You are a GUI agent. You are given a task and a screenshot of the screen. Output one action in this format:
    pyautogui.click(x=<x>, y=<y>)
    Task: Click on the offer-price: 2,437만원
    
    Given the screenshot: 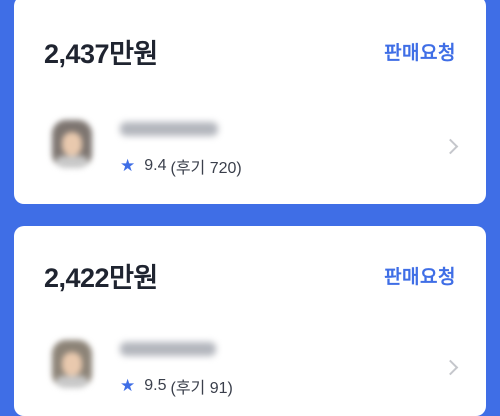 What is the action you would take?
    pyautogui.click(x=101, y=54)
    